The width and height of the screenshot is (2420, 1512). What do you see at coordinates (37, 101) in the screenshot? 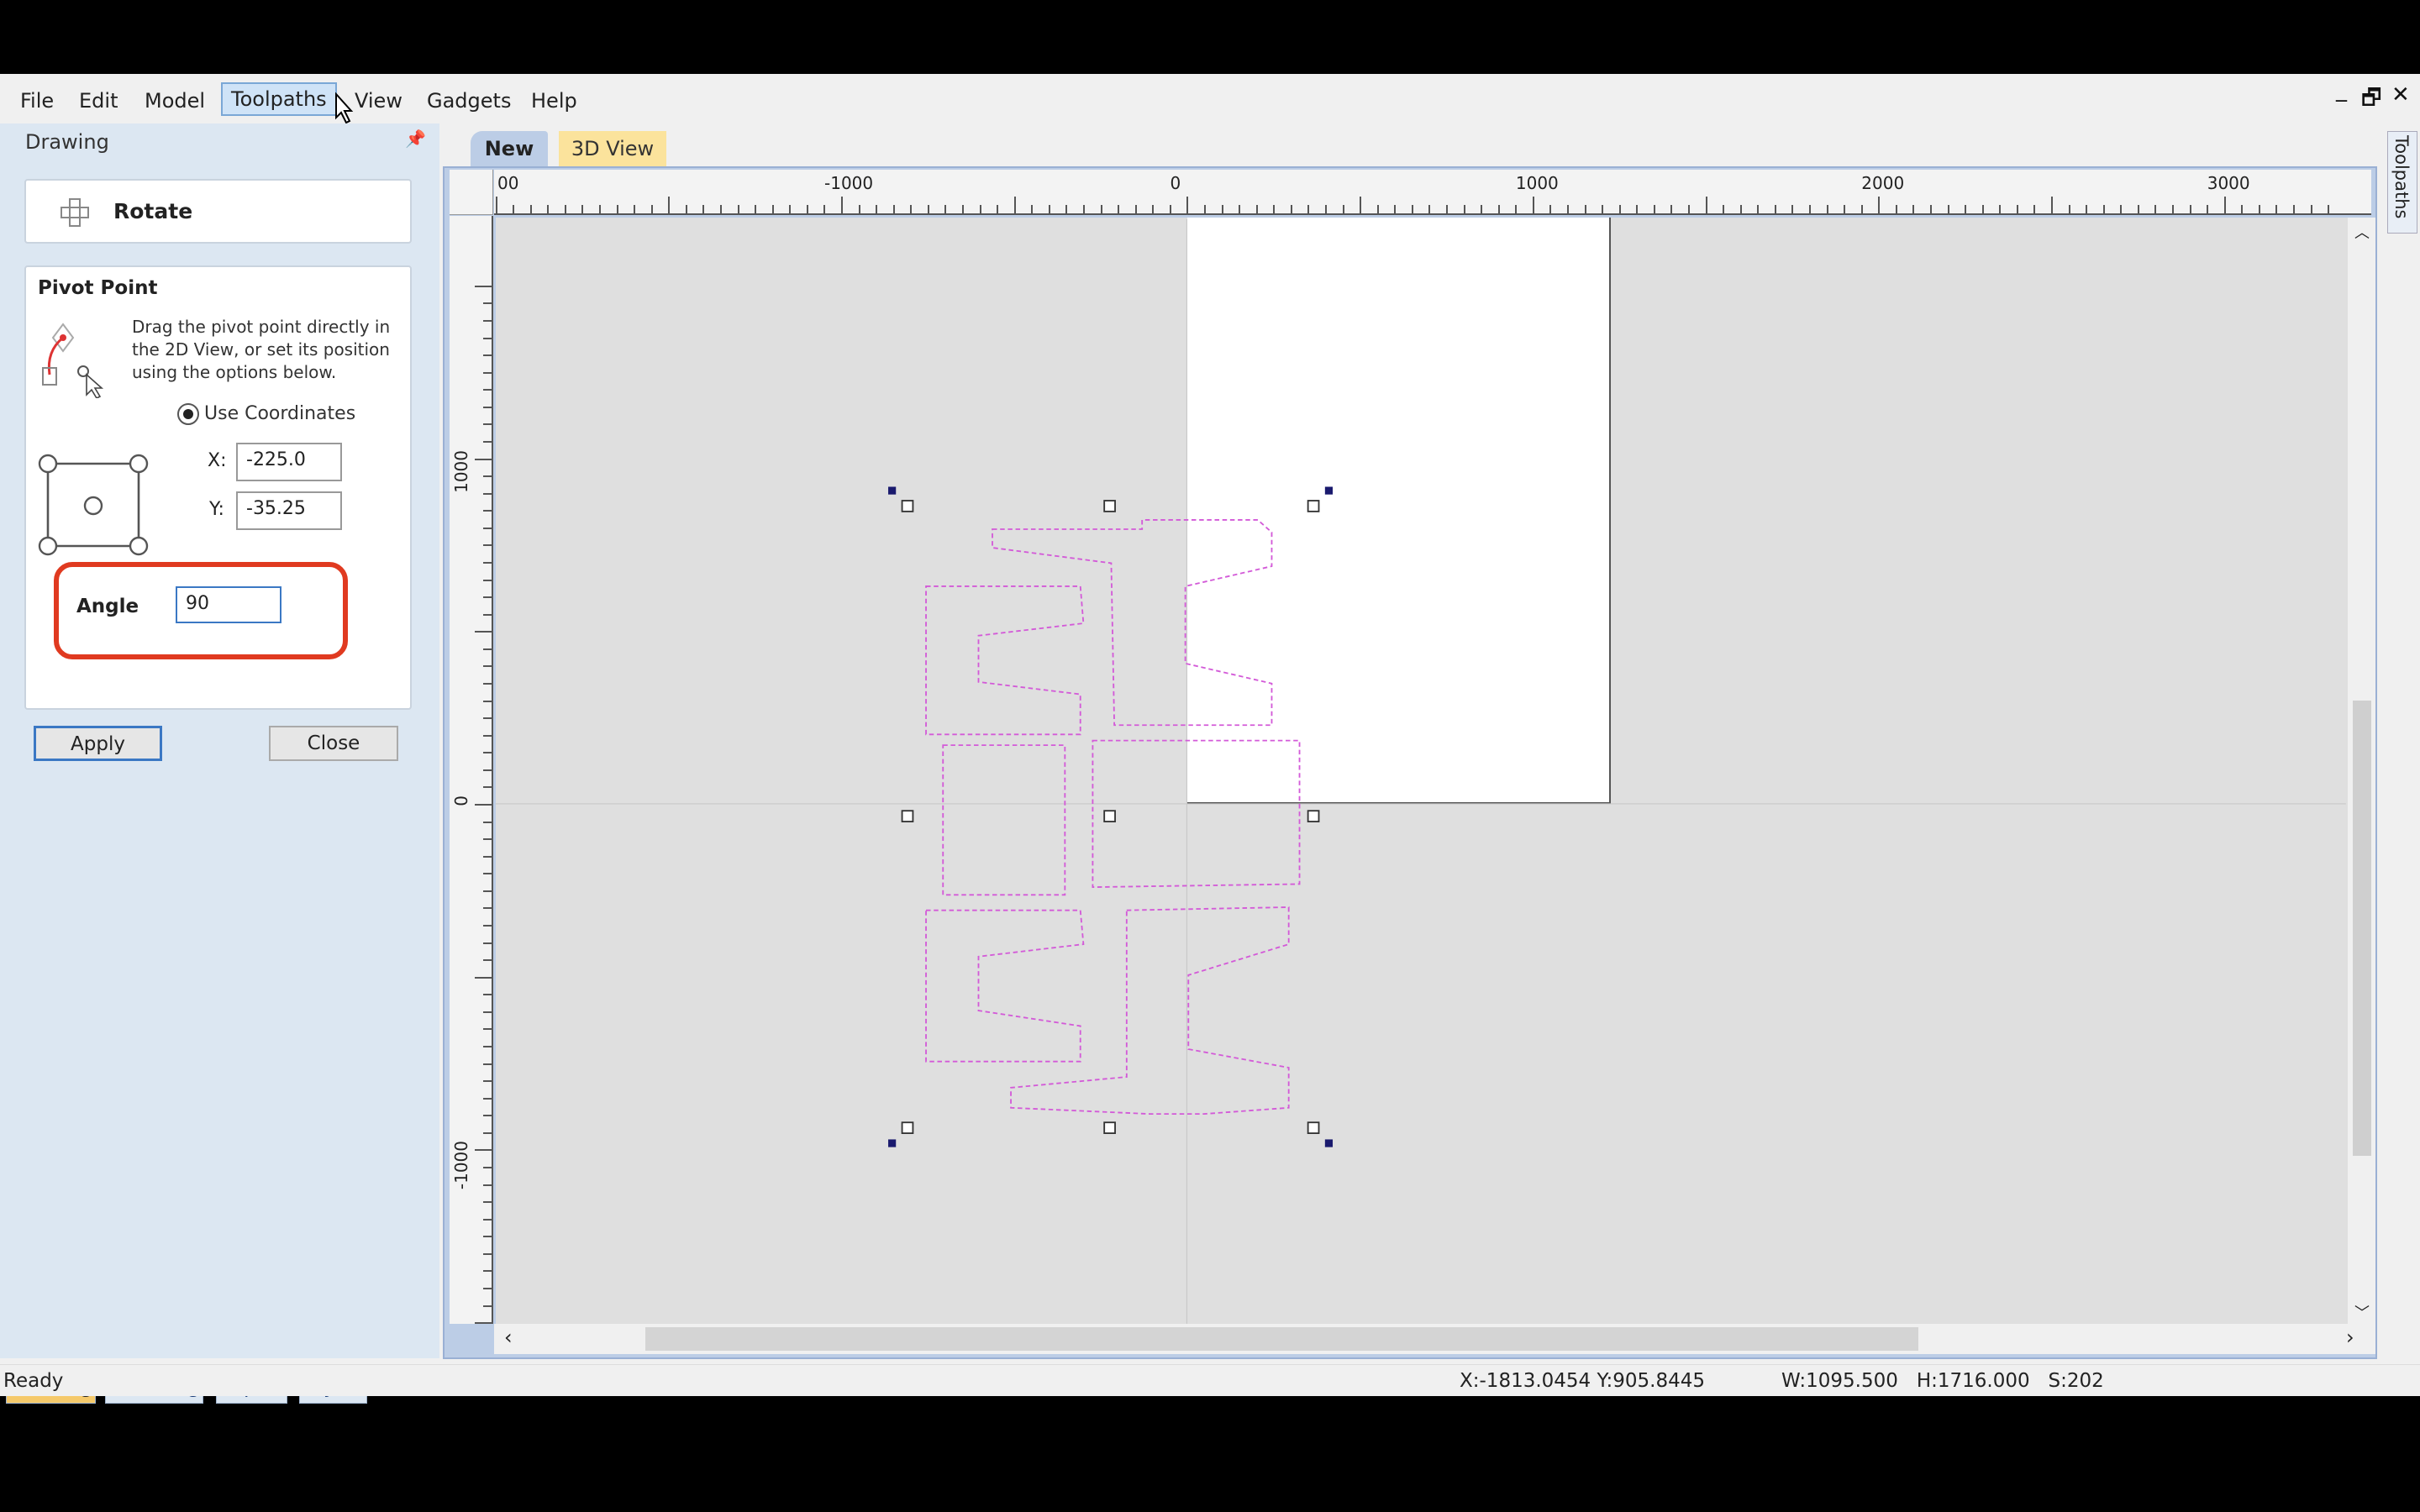
I see `menu-file: File` at bounding box center [37, 101].